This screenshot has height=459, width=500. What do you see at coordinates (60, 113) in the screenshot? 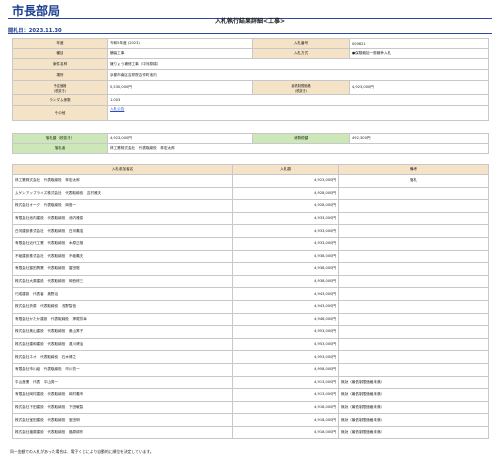
I see `other-label: その他` at bounding box center [60, 113].